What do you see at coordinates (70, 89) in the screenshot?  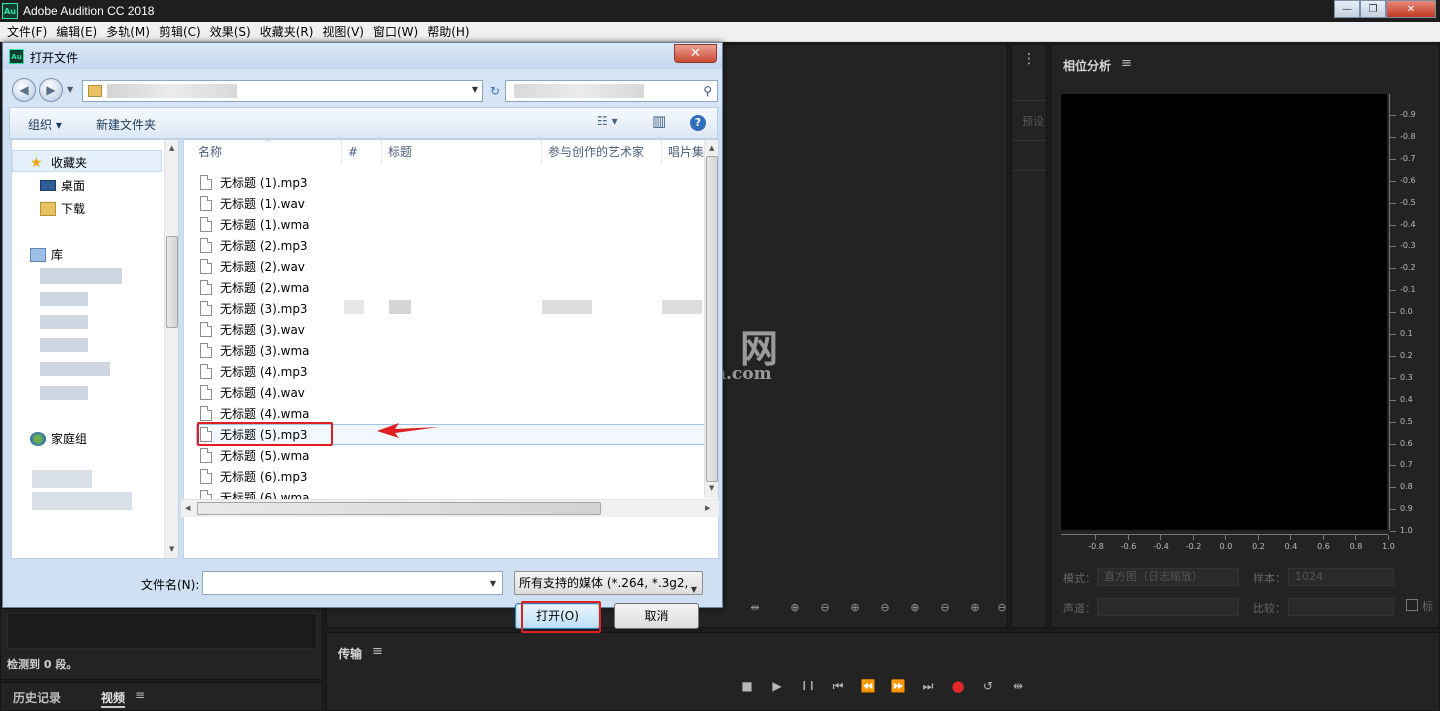 I see `recent-locations-icon: ▼` at bounding box center [70, 89].